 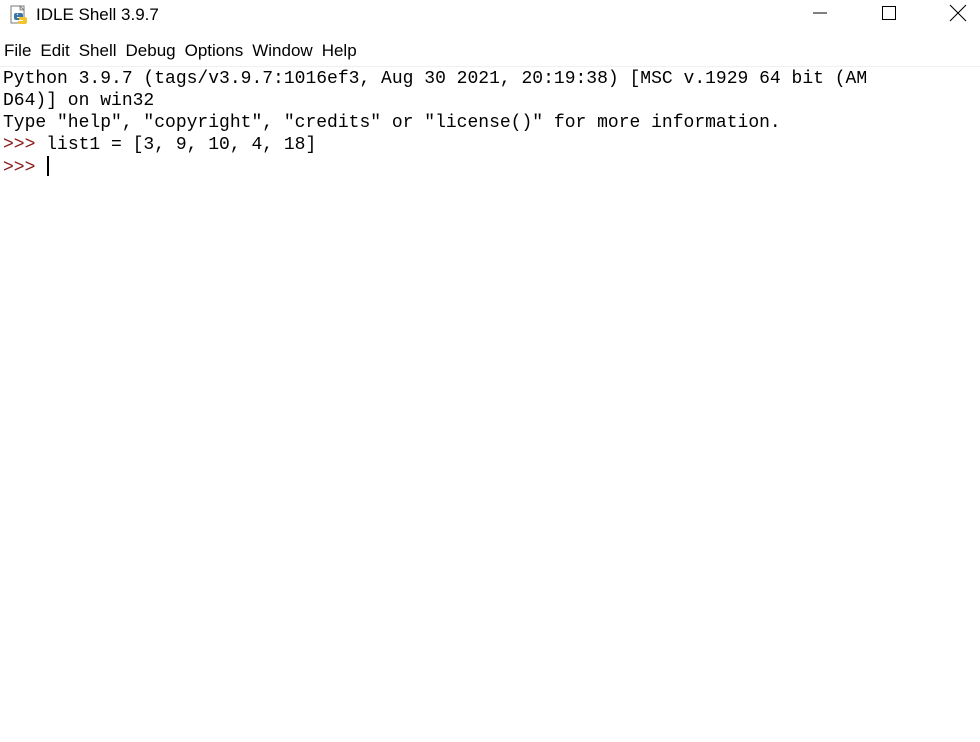 What do you see at coordinates (490, 15) in the screenshot?
I see `title-bar: IDLE Shell 3.9.7` at bounding box center [490, 15].